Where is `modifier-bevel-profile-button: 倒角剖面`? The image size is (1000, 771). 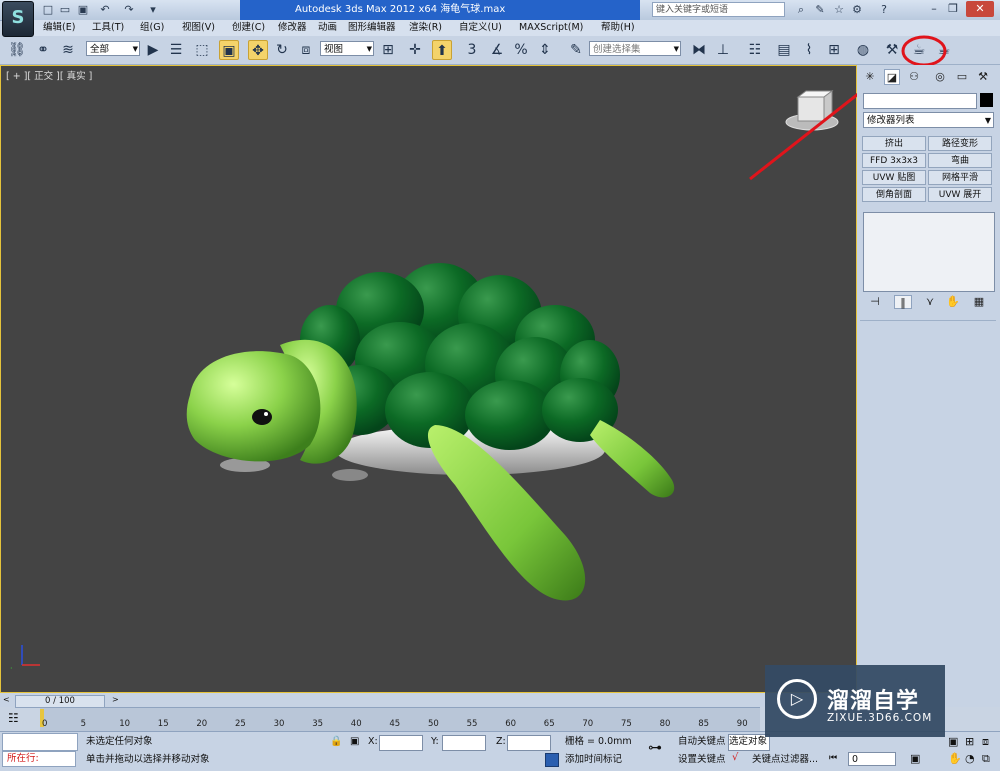
modifier-bevel-profile-button: 倒角剖面 is located at coordinates (894, 194).